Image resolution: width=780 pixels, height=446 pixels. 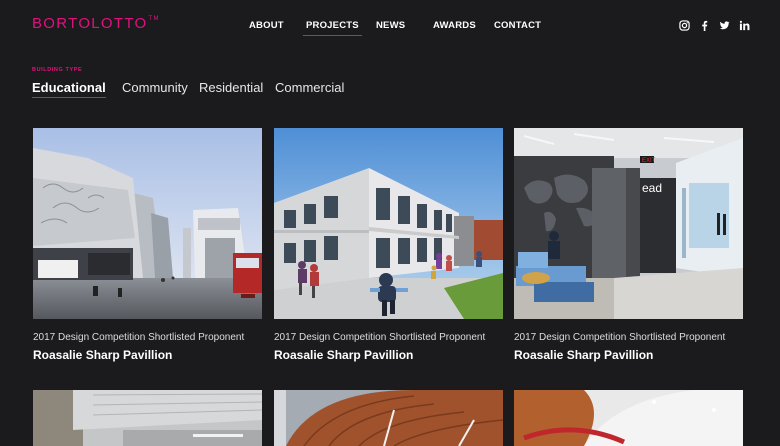 I want to click on filter-commercial: Commercial, so click(x=309, y=87).